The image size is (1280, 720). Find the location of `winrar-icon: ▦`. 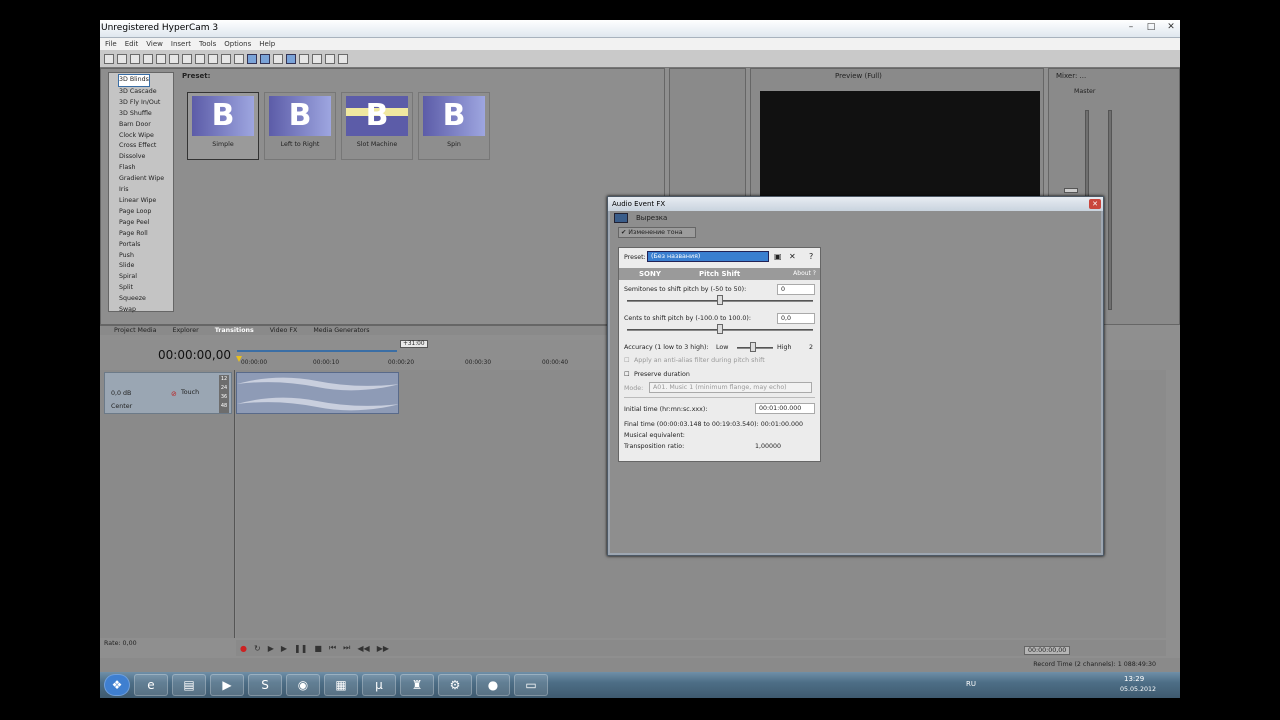

winrar-icon: ▦ is located at coordinates (341, 685).